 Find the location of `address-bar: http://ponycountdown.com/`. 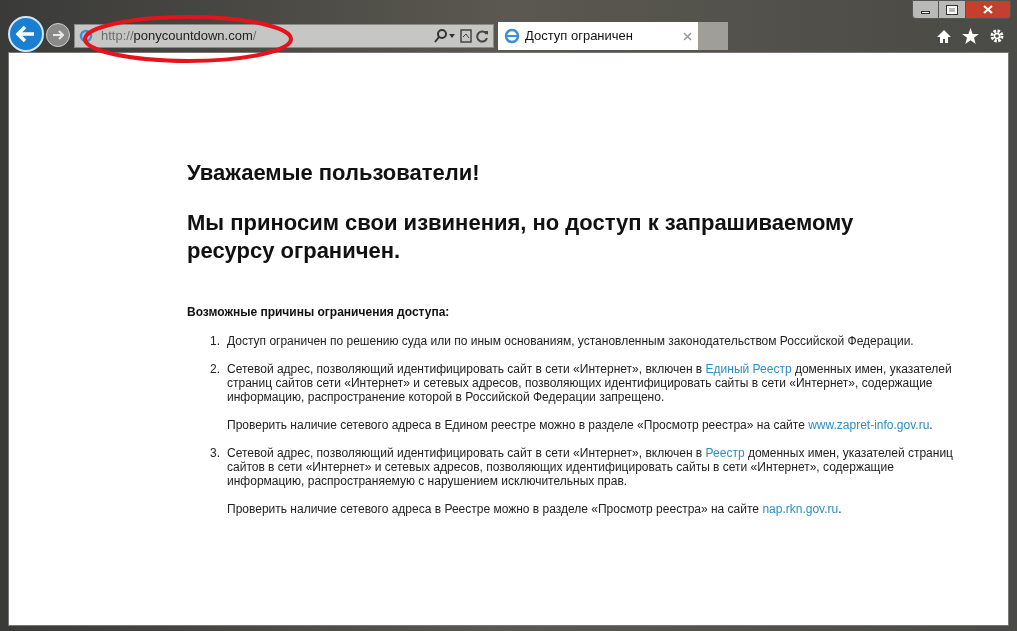

address-bar: http://ponycountdown.com/ is located at coordinates (284, 36).